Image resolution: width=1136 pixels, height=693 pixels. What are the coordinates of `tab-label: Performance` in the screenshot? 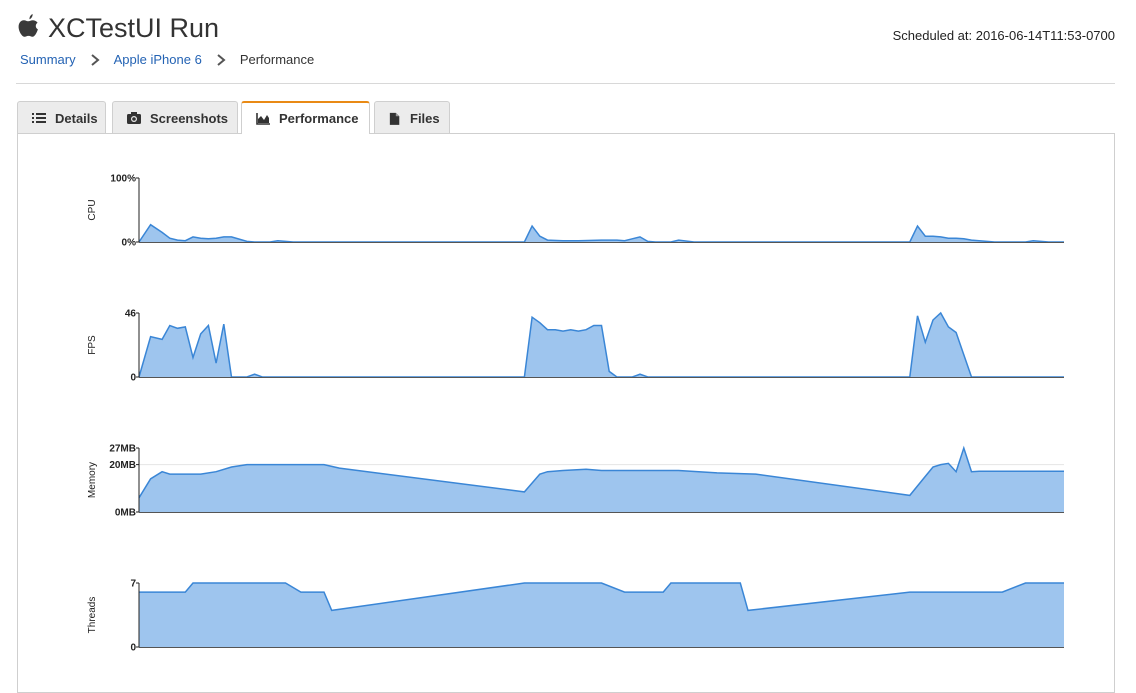 It's located at (319, 118).